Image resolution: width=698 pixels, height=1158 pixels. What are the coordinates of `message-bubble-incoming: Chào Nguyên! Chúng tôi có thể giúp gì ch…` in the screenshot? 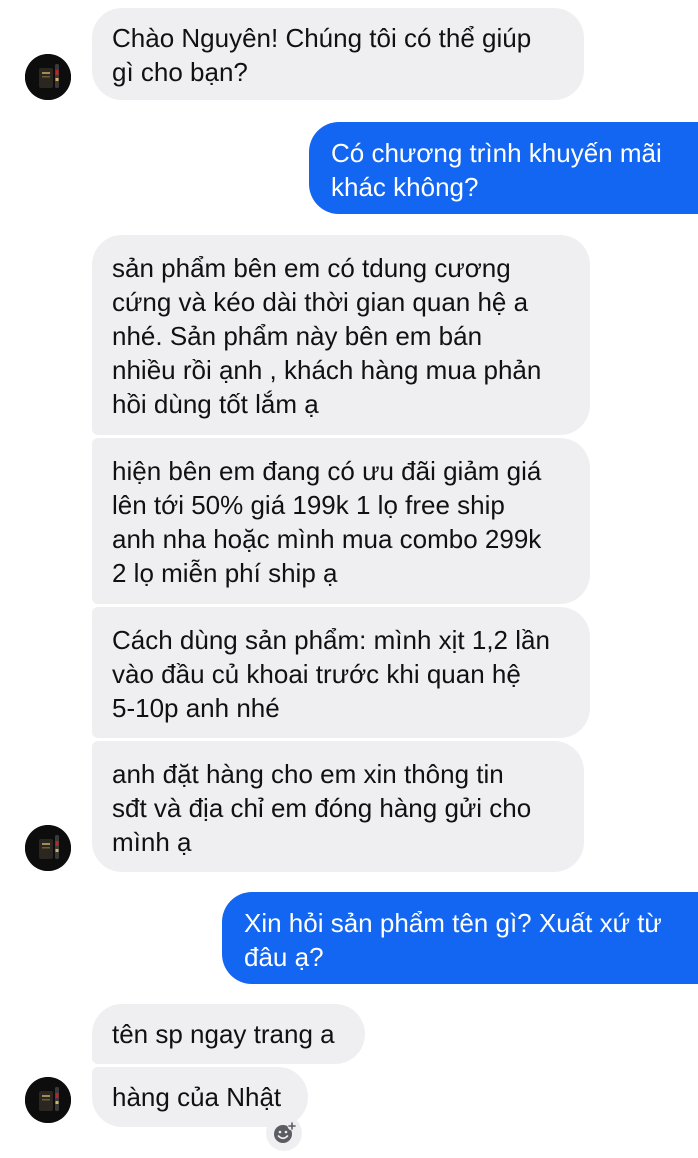 It's located at (338, 54).